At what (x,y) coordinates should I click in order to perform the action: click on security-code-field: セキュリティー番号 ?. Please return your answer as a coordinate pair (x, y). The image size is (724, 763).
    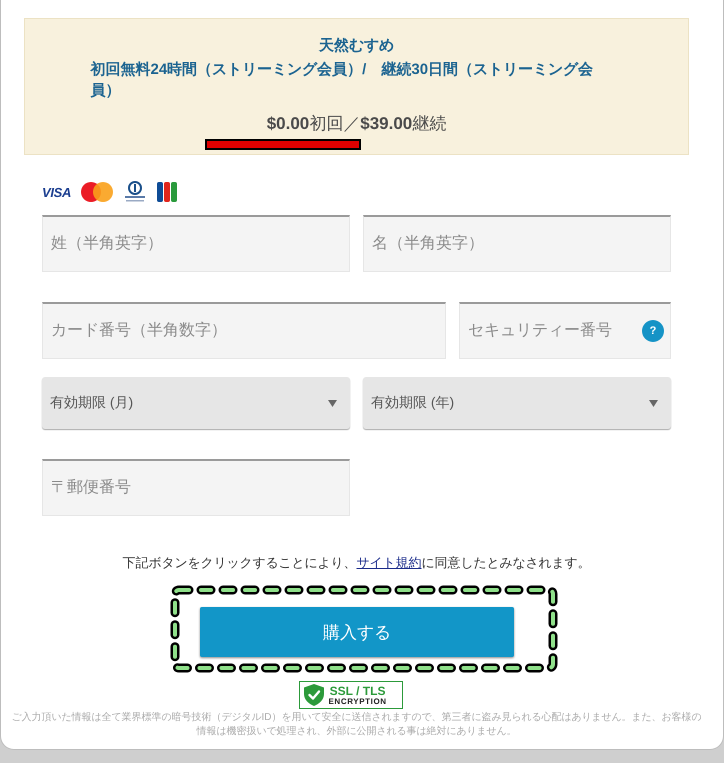
    Looking at the image, I should click on (565, 330).